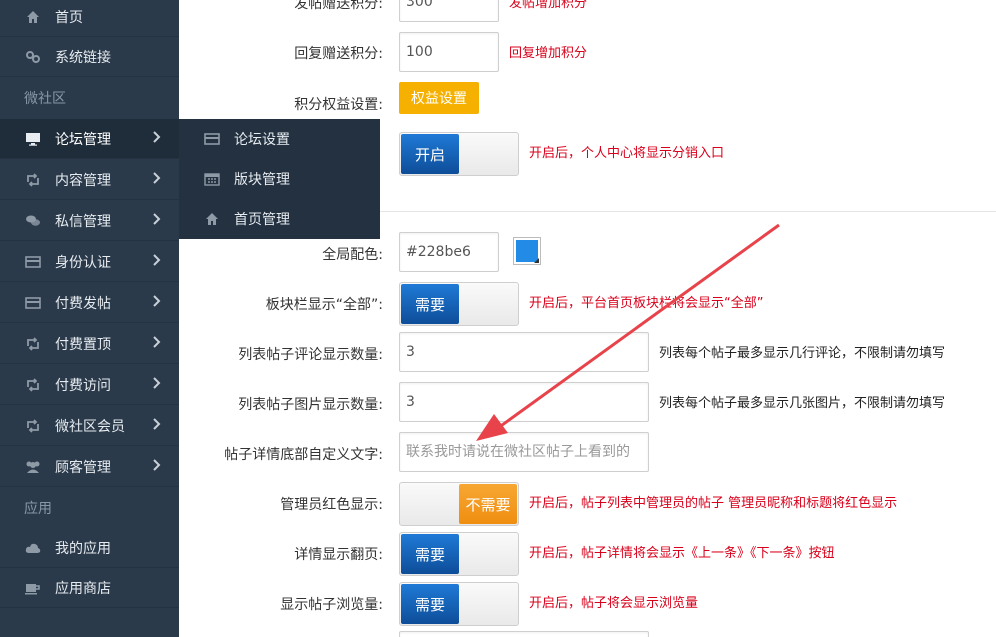 Image resolution: width=996 pixels, height=637 pixels. What do you see at coordinates (83, 262) in the screenshot?
I see `sidebar-item-label: 身份认证` at bounding box center [83, 262].